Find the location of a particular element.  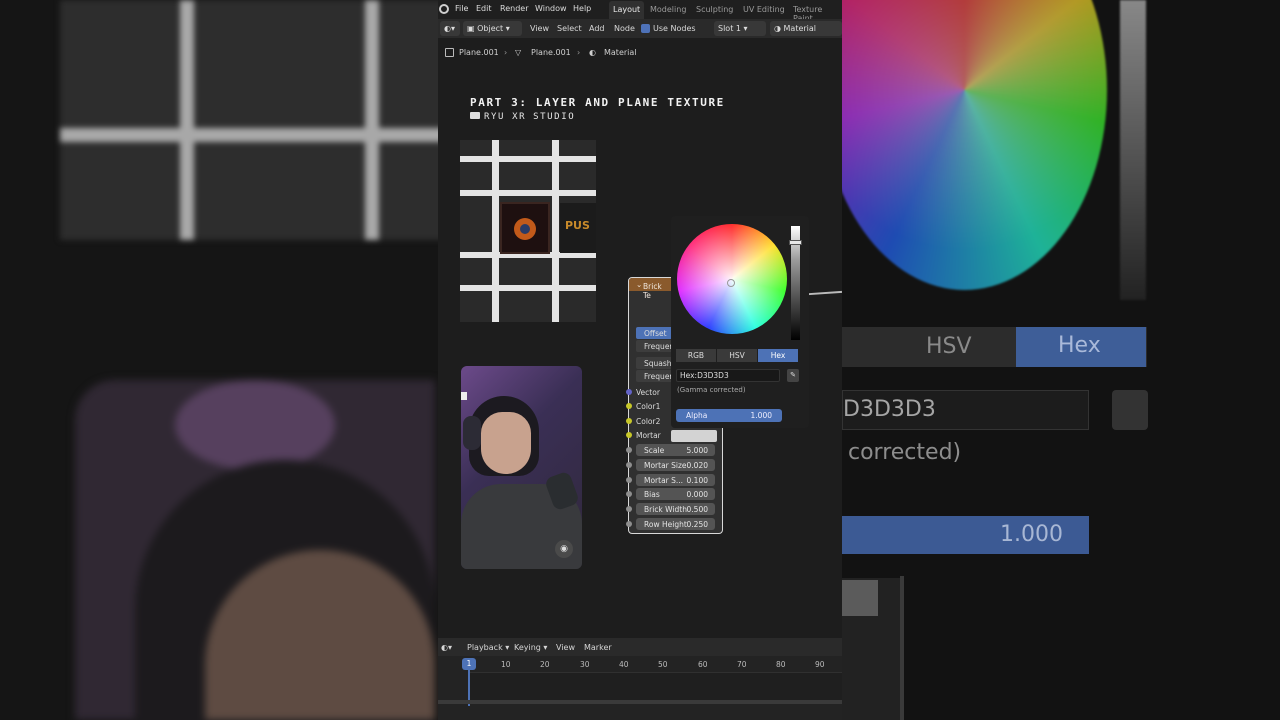

blender-ball-icon is located at coordinates (525, 229).